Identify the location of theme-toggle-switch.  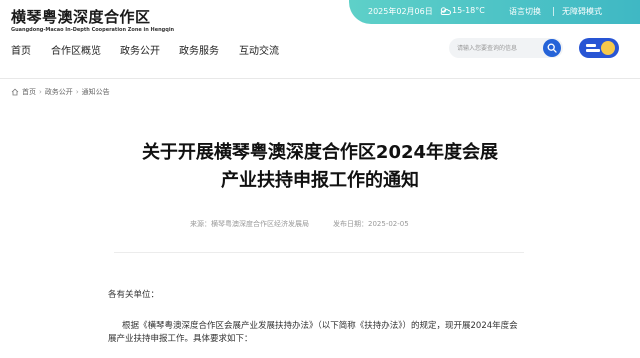
(599, 48).